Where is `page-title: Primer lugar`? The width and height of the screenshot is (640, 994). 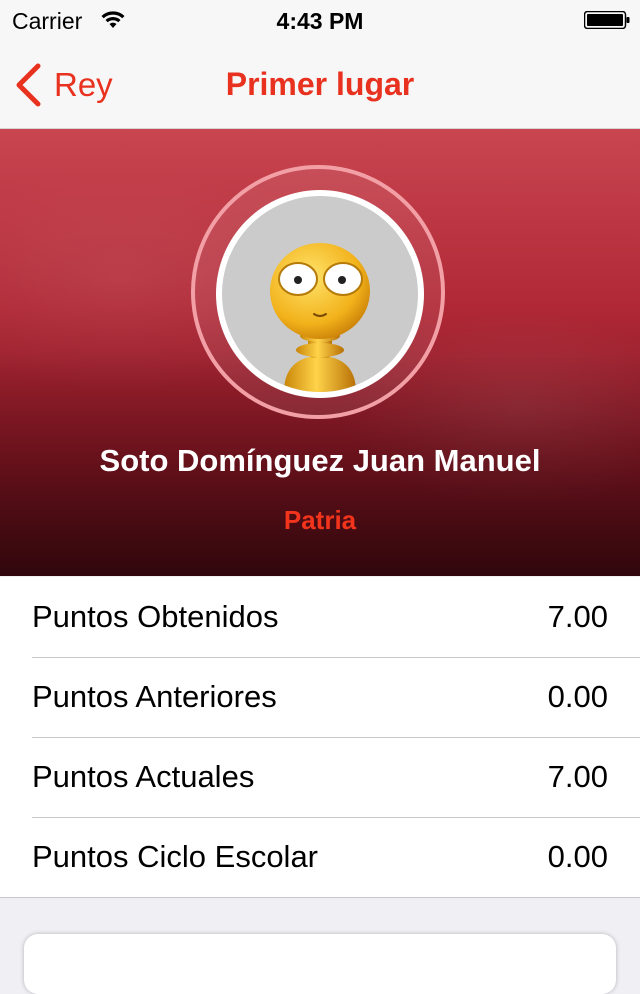 page-title: Primer lugar is located at coordinates (320, 84).